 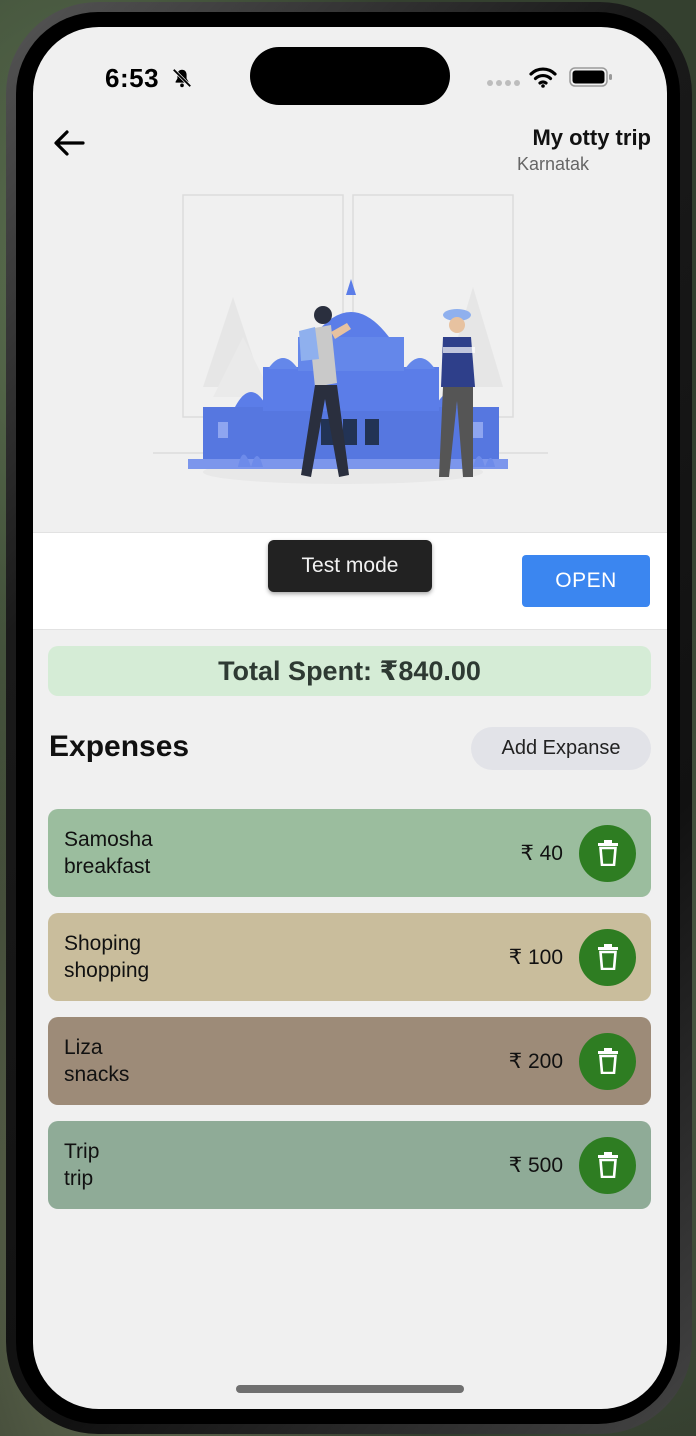 I want to click on test-mode-badge: Test mode, so click(x=350, y=566).